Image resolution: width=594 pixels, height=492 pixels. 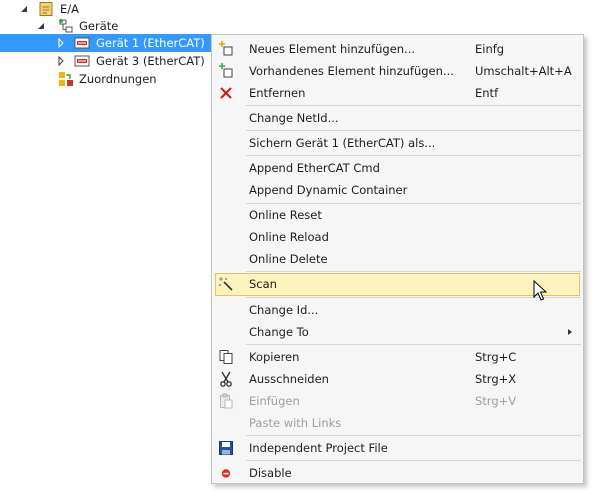 I want to click on magic-wand-icon, so click(x=226, y=284).